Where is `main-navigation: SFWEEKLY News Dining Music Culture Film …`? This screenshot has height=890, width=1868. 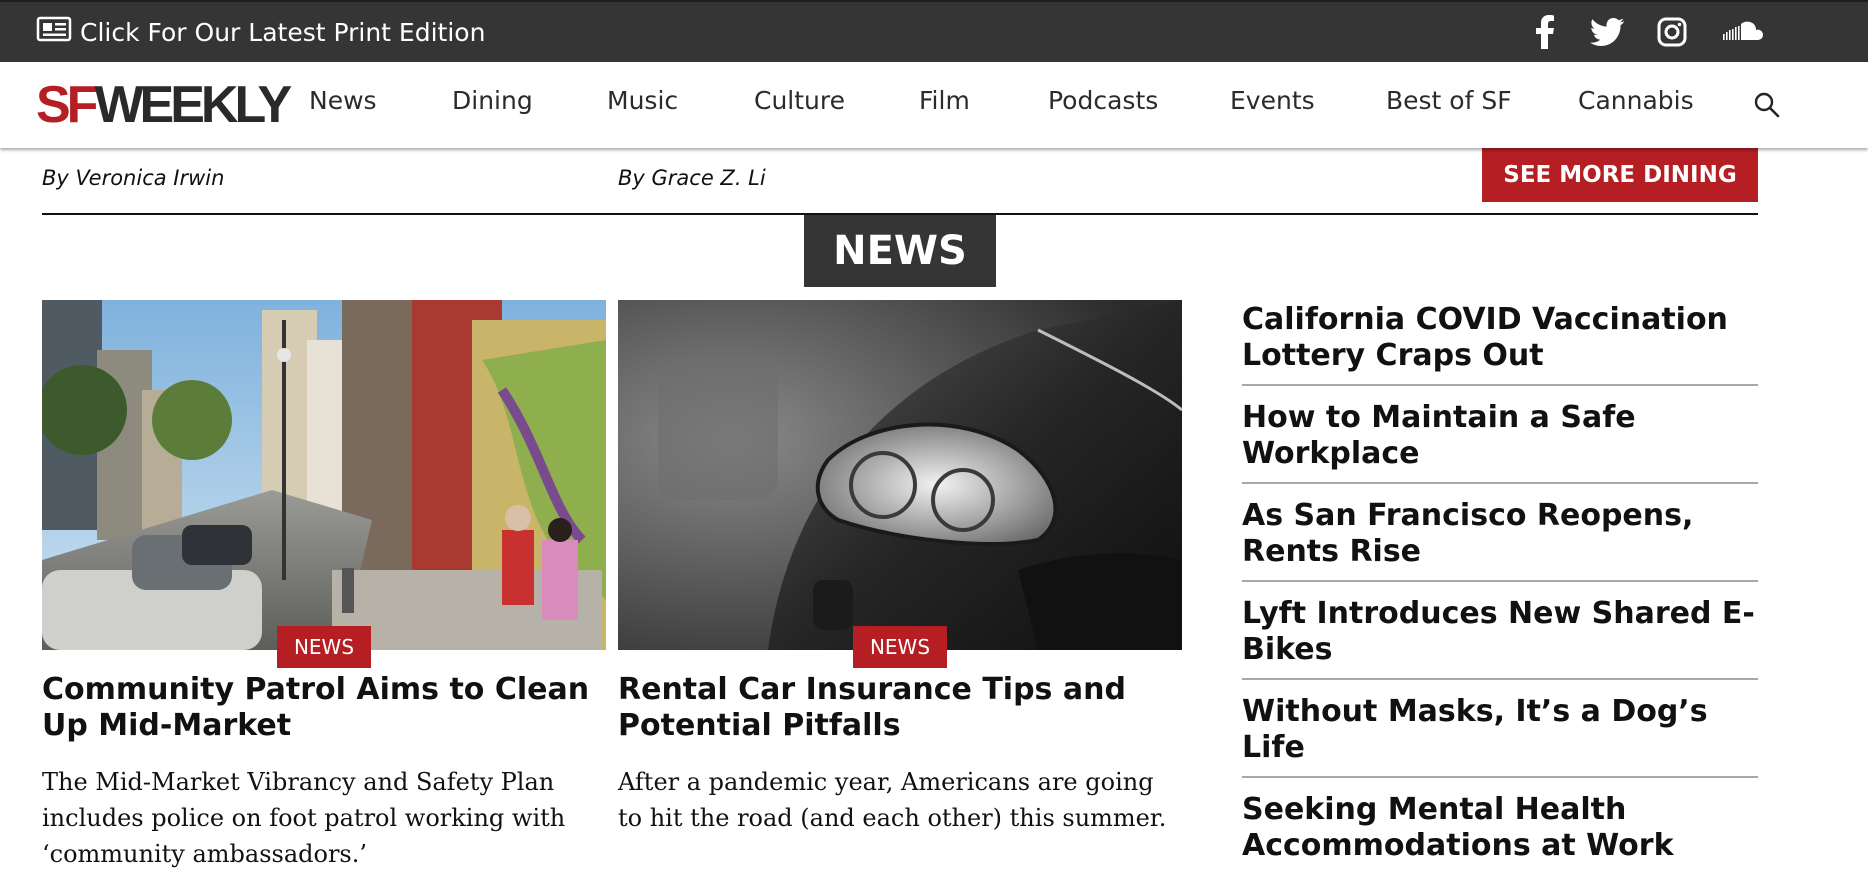 main-navigation: SFWEEKLY News Dining Music Culture Film … is located at coordinates (934, 105).